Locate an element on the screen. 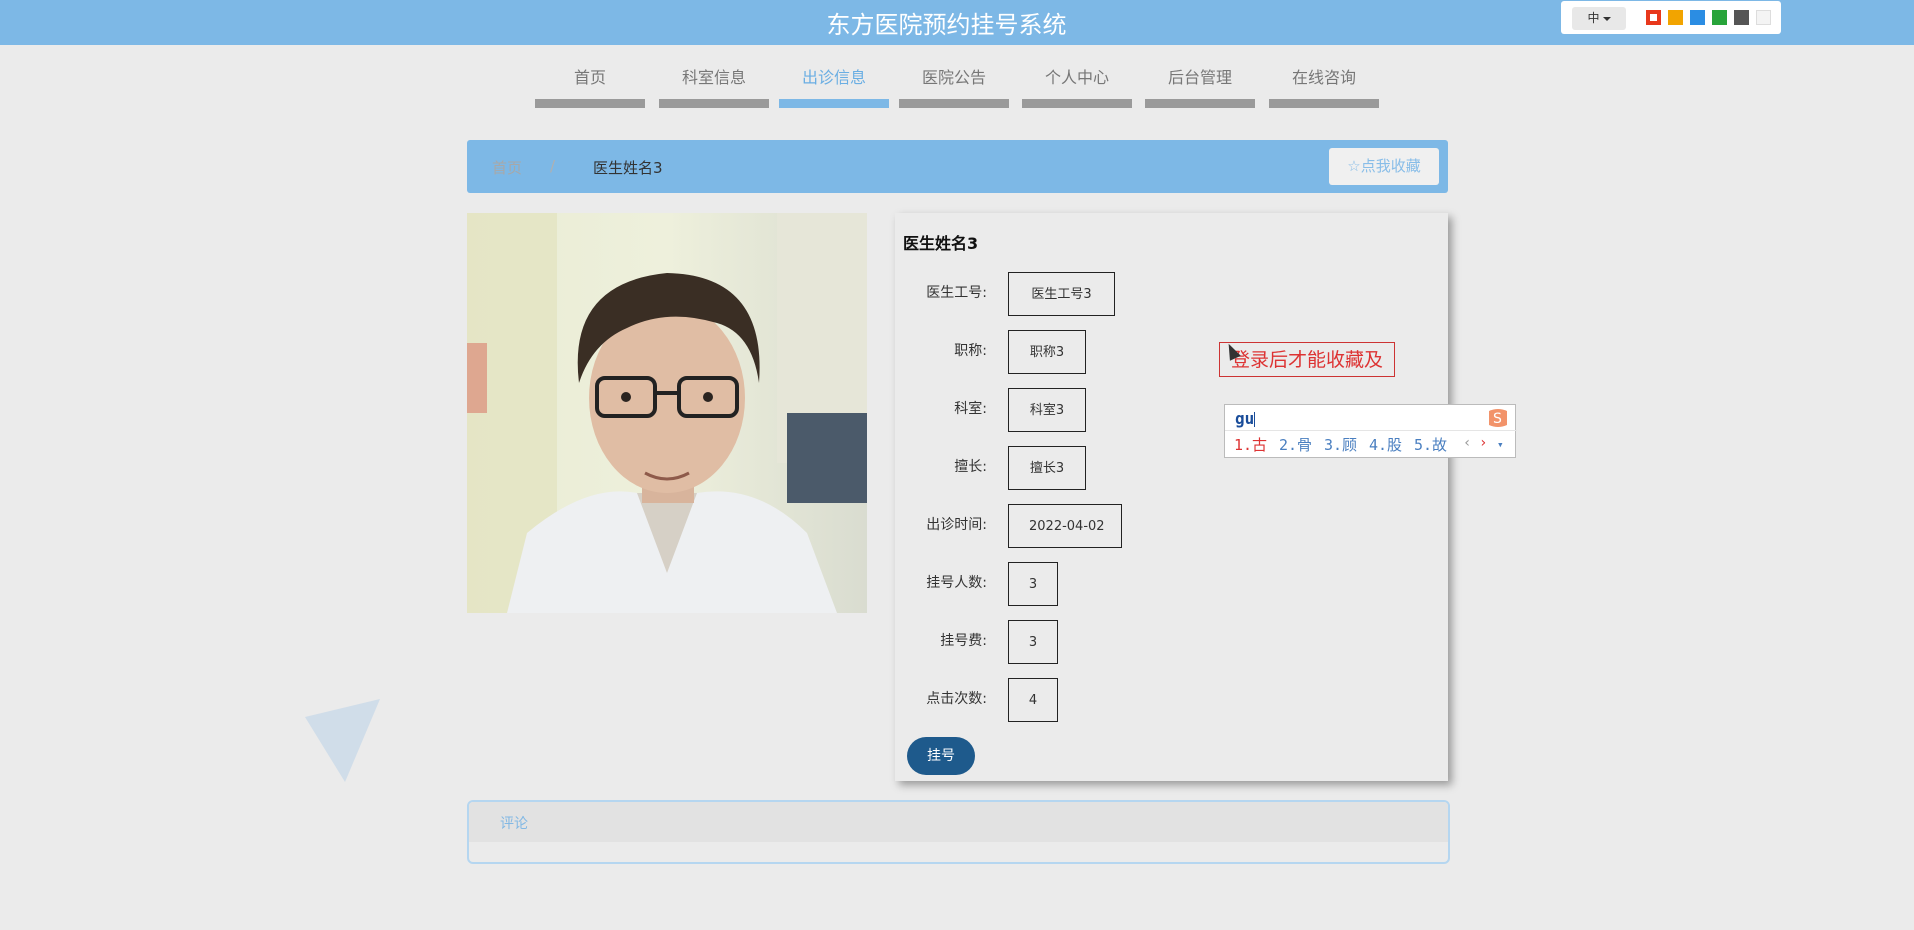 The image size is (1914, 930). comment-section: 评论 is located at coordinates (958, 832).